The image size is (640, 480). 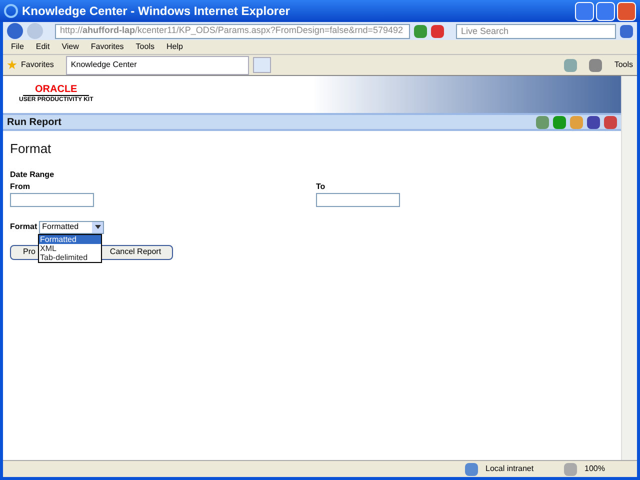 What do you see at coordinates (70, 239) in the screenshot?
I see `dropdown-option: Formatted` at bounding box center [70, 239].